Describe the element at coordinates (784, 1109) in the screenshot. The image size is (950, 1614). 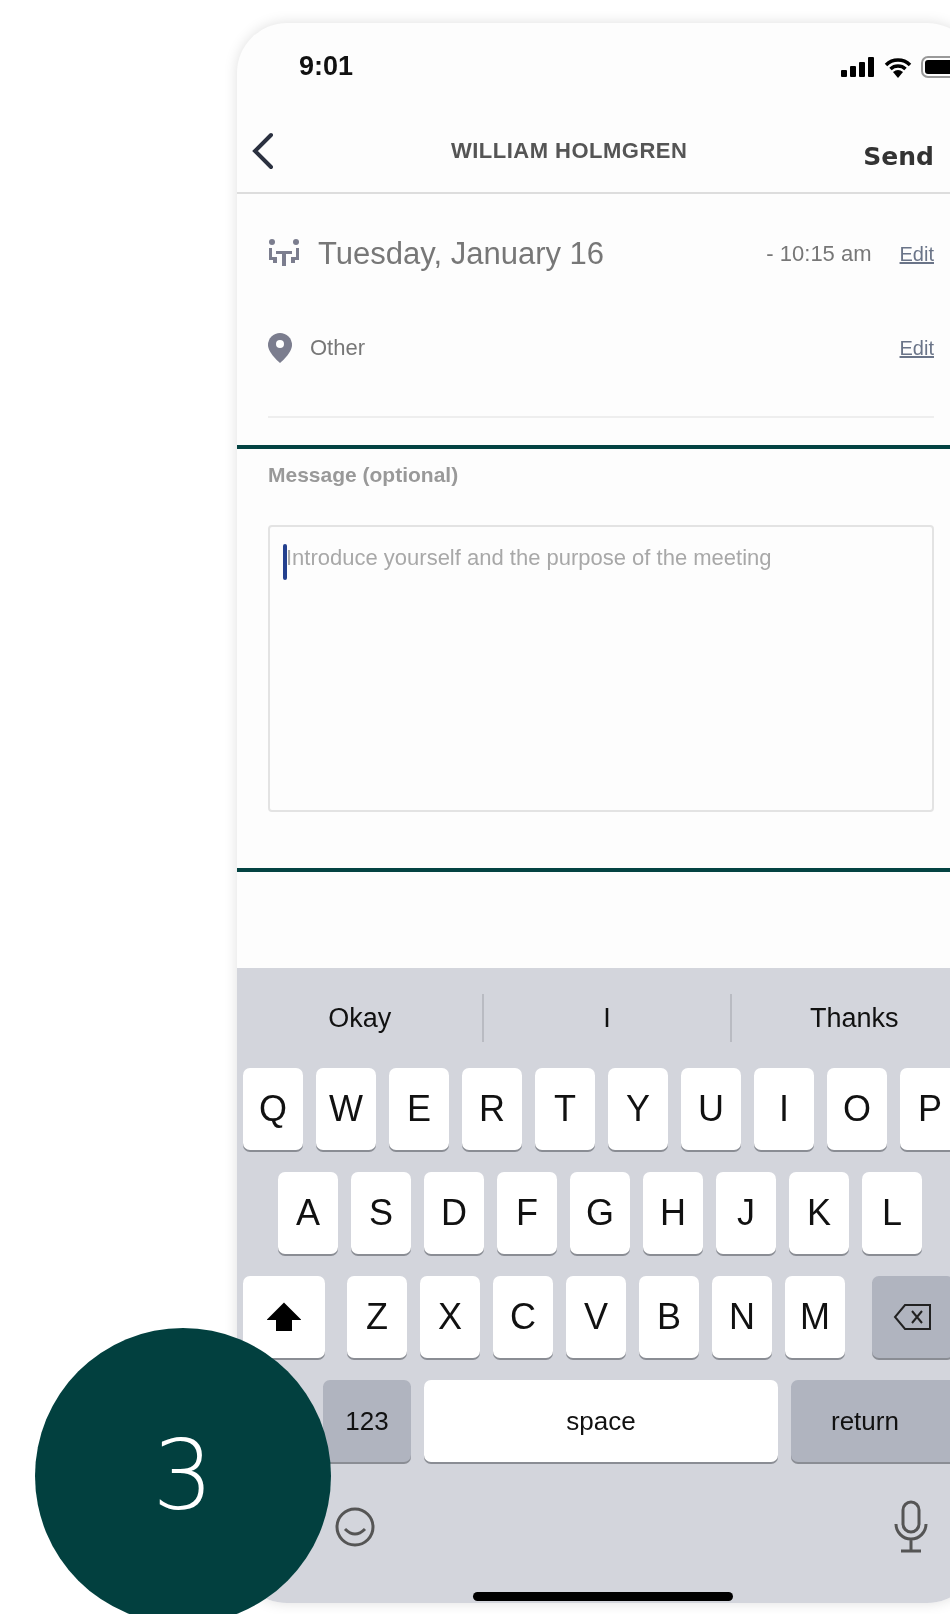
I see `keyboard-key: I` at that location.